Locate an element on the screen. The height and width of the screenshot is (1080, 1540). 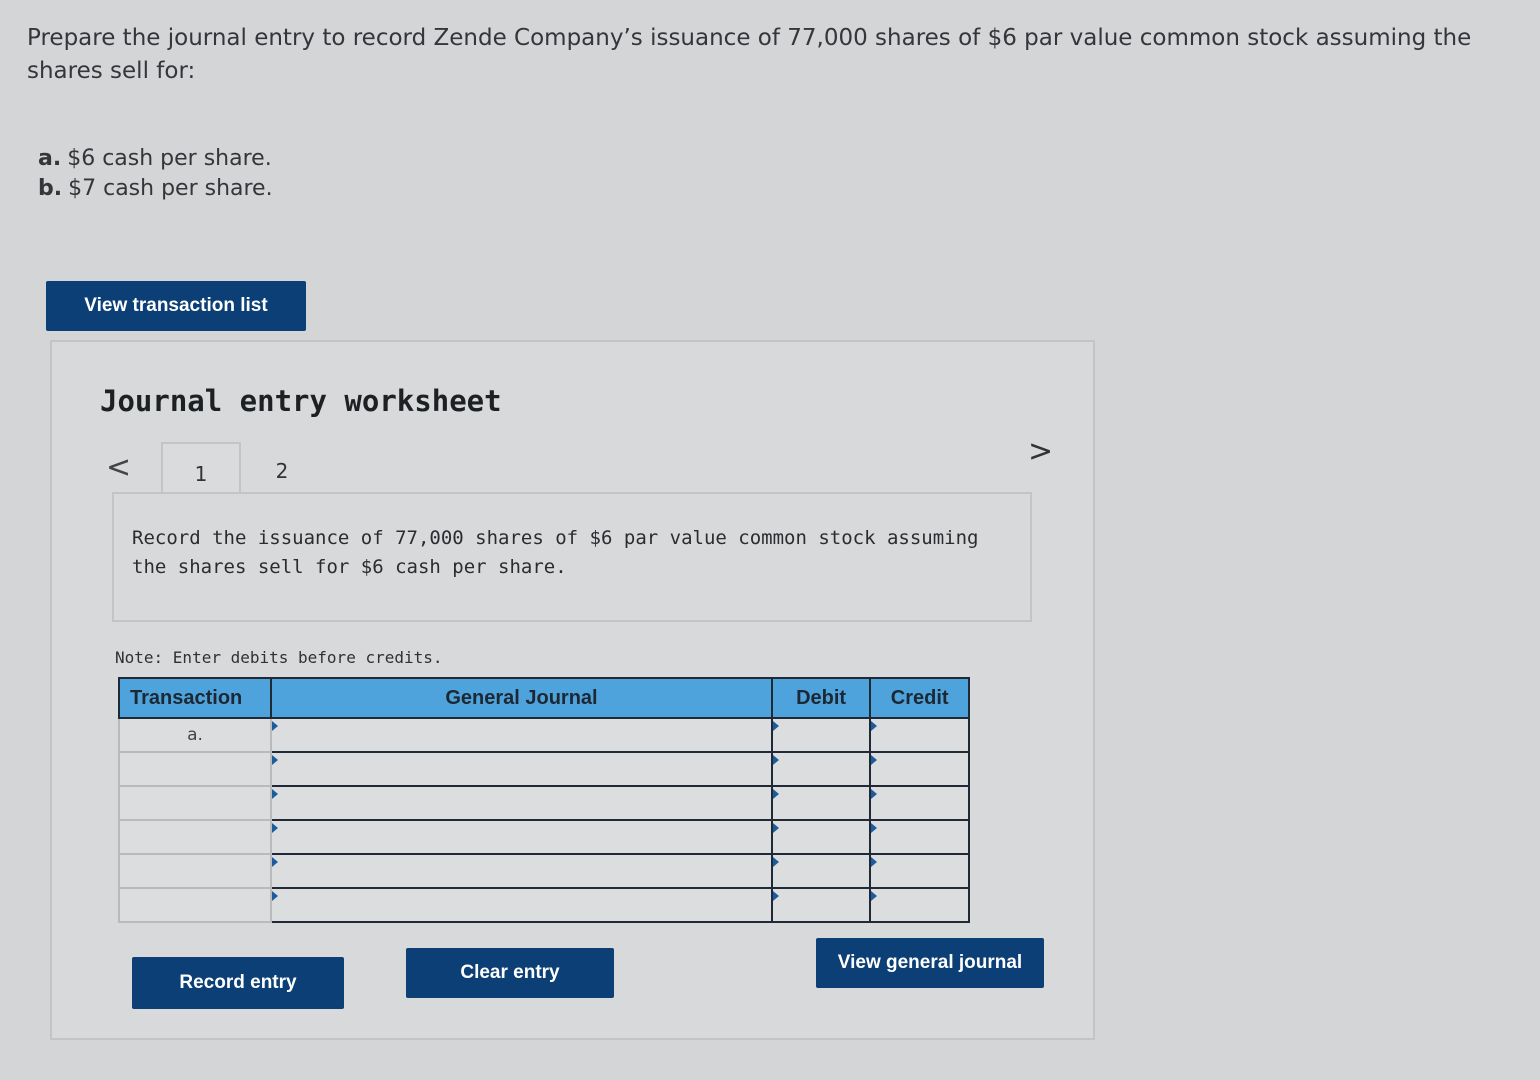
option-b: b. $7 cash per share. is located at coordinates (155, 189).